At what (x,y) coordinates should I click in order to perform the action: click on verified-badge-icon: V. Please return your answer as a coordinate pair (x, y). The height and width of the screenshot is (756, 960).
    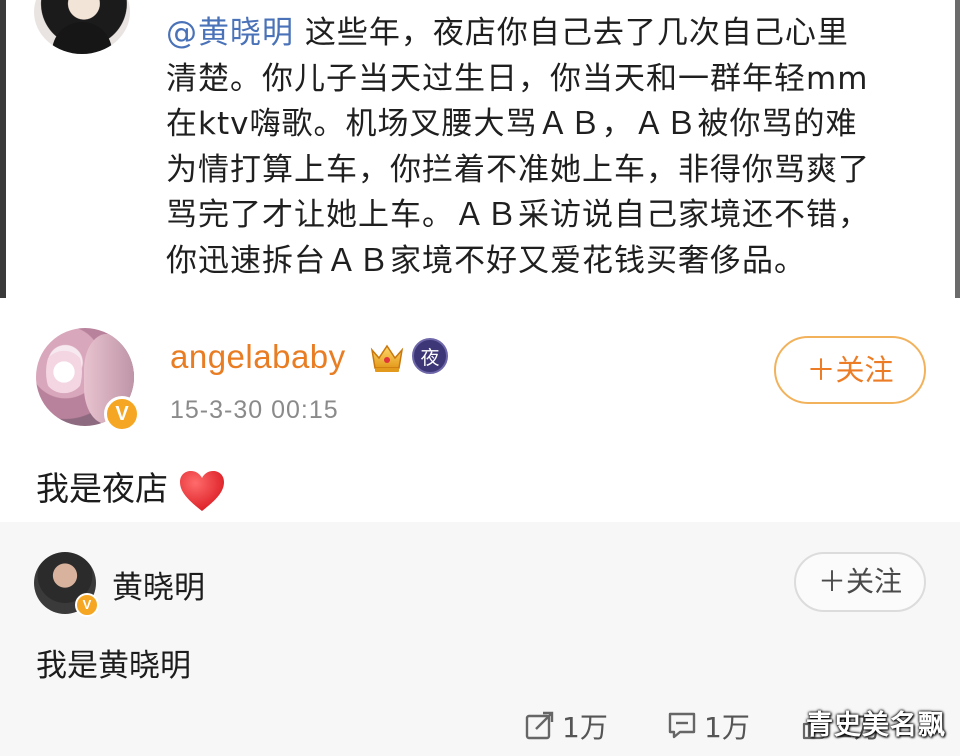
    Looking at the image, I should click on (122, 414).